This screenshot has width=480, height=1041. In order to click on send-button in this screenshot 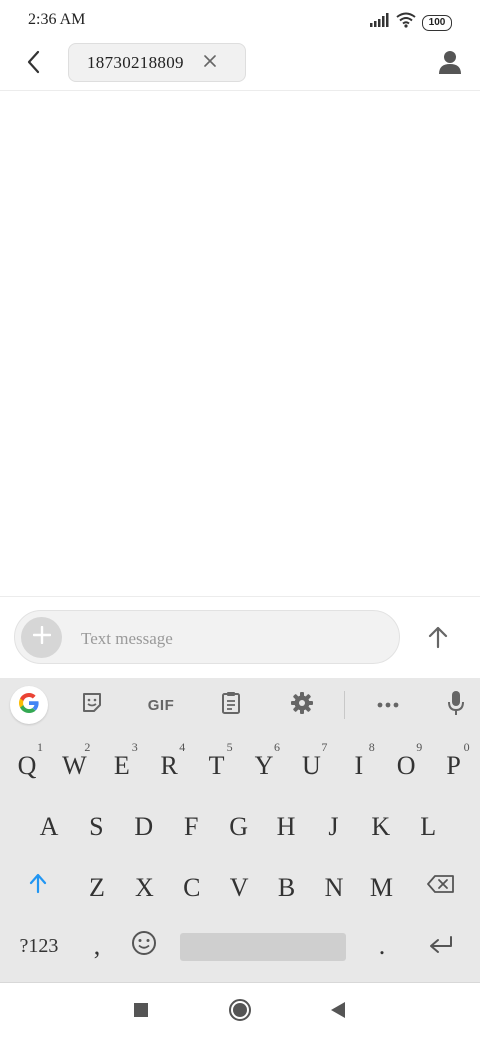, I will do `click(438, 639)`.